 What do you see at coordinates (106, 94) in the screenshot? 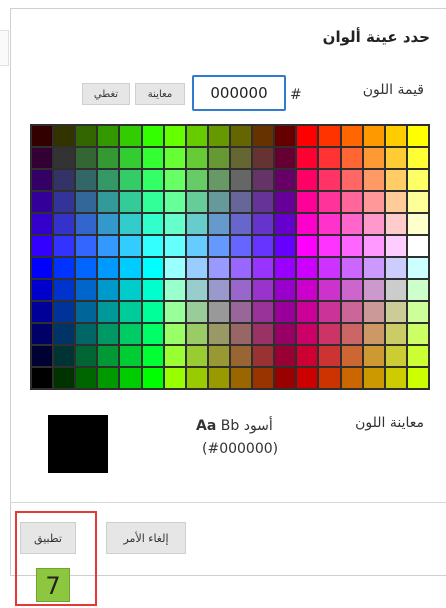
I see `cover-button: تغطي` at bounding box center [106, 94].